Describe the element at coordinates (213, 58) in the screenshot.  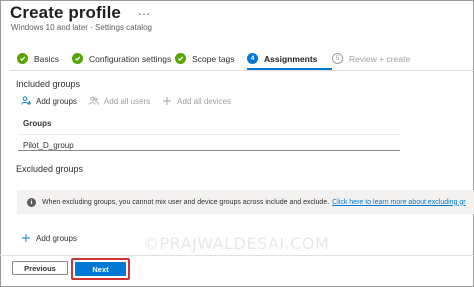
I see `step-label: Scope tags` at that location.